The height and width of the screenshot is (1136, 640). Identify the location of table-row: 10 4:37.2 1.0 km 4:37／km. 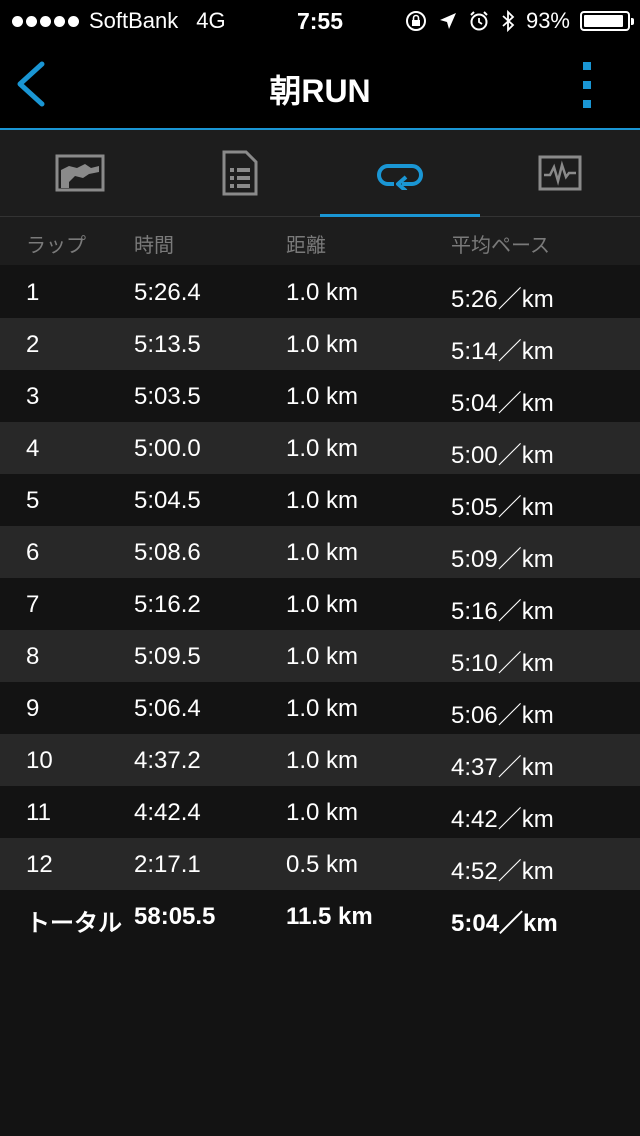
(320, 760).